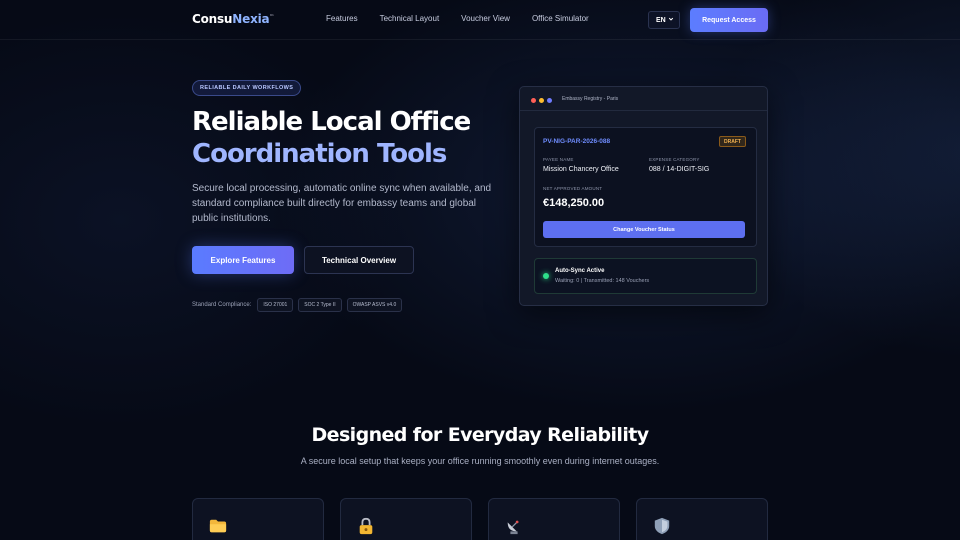 The height and width of the screenshot is (540, 960). What do you see at coordinates (590, 99) in the screenshot?
I see `window-title: Embassy Registry - Paris` at bounding box center [590, 99].